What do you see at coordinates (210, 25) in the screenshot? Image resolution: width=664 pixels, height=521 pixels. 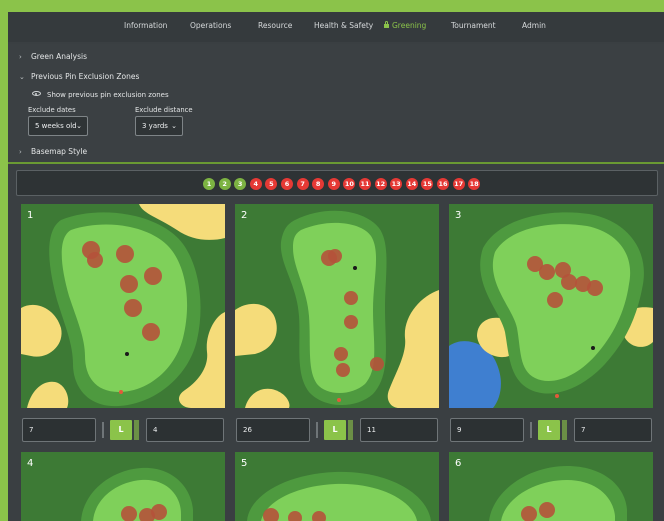 I see `nav-operations: Operations` at bounding box center [210, 25].